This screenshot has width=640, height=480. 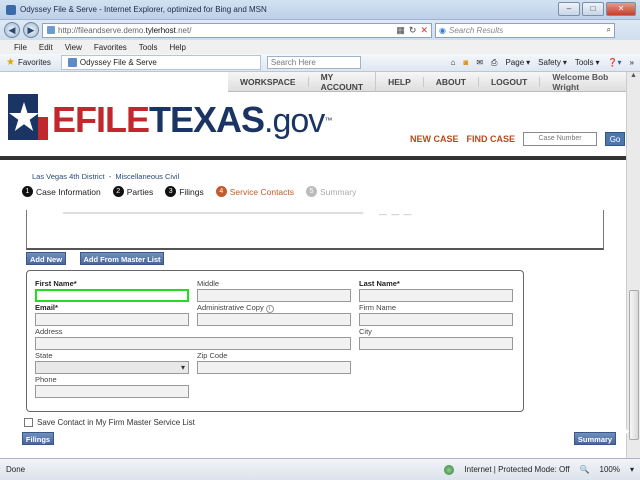 What do you see at coordinates (11, 9) in the screenshot?
I see `ie-icon` at bounding box center [11, 9].